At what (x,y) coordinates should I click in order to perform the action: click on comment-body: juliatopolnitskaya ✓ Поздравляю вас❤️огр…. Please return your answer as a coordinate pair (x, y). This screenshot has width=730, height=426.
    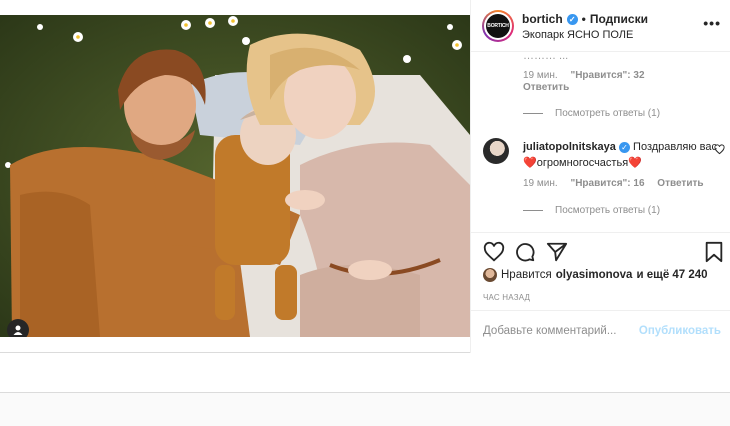
    Looking at the image, I should click on (620, 155).